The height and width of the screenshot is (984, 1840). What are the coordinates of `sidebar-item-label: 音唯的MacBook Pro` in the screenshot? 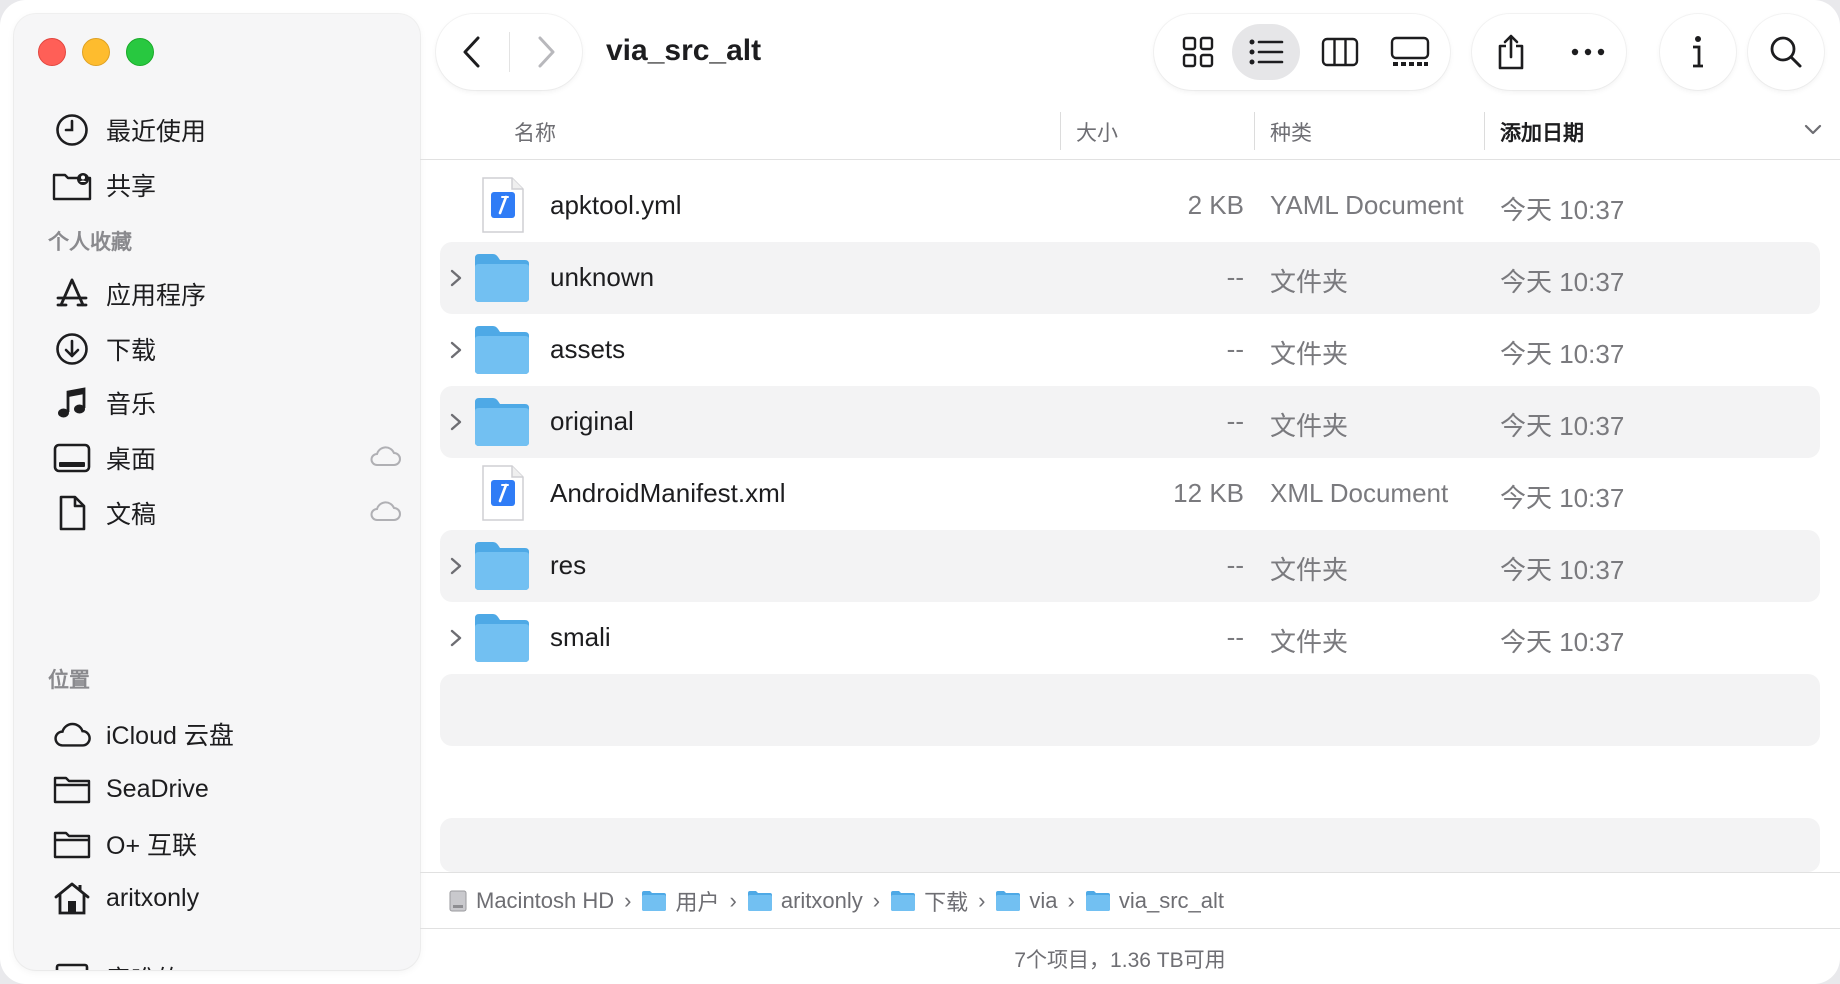 It's located at (218, 965).